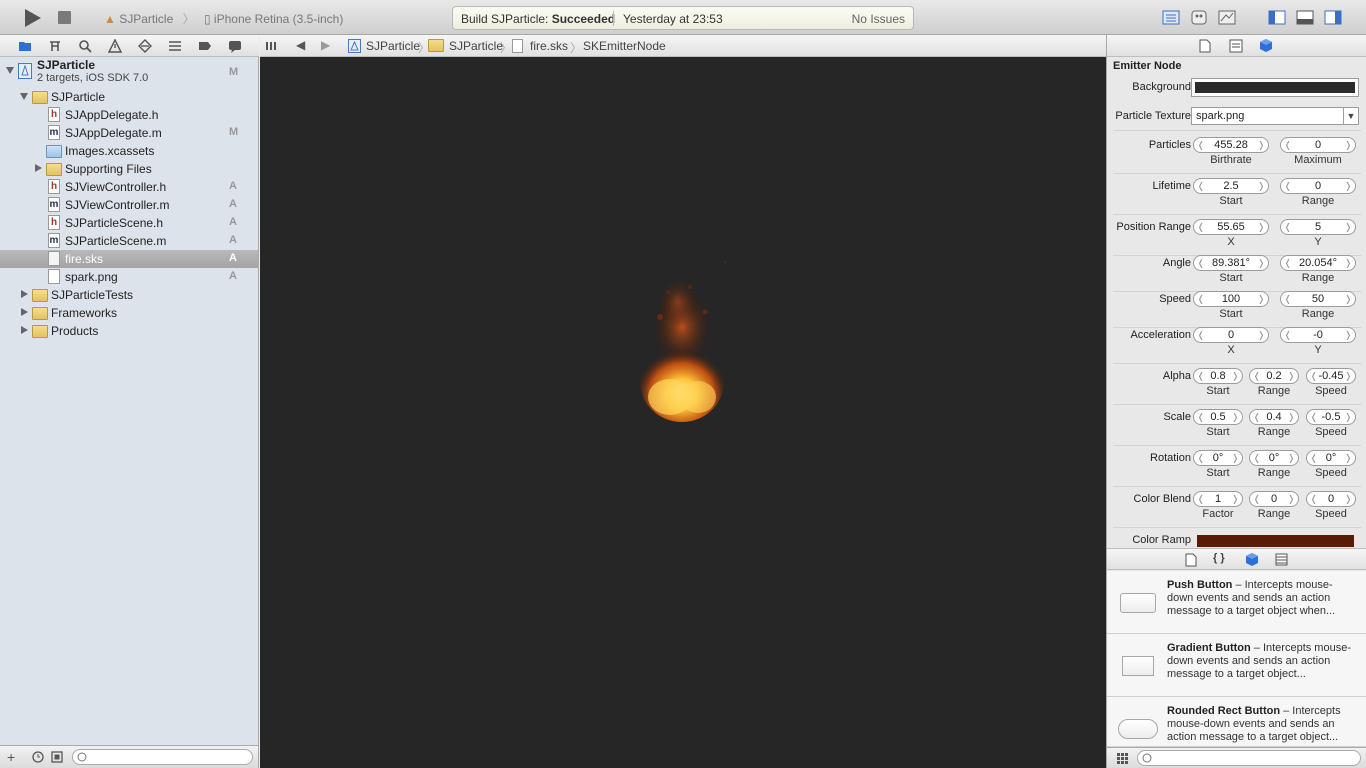 The height and width of the screenshot is (768, 1366). What do you see at coordinates (175, 46) in the screenshot?
I see `debug-navigator-icon` at bounding box center [175, 46].